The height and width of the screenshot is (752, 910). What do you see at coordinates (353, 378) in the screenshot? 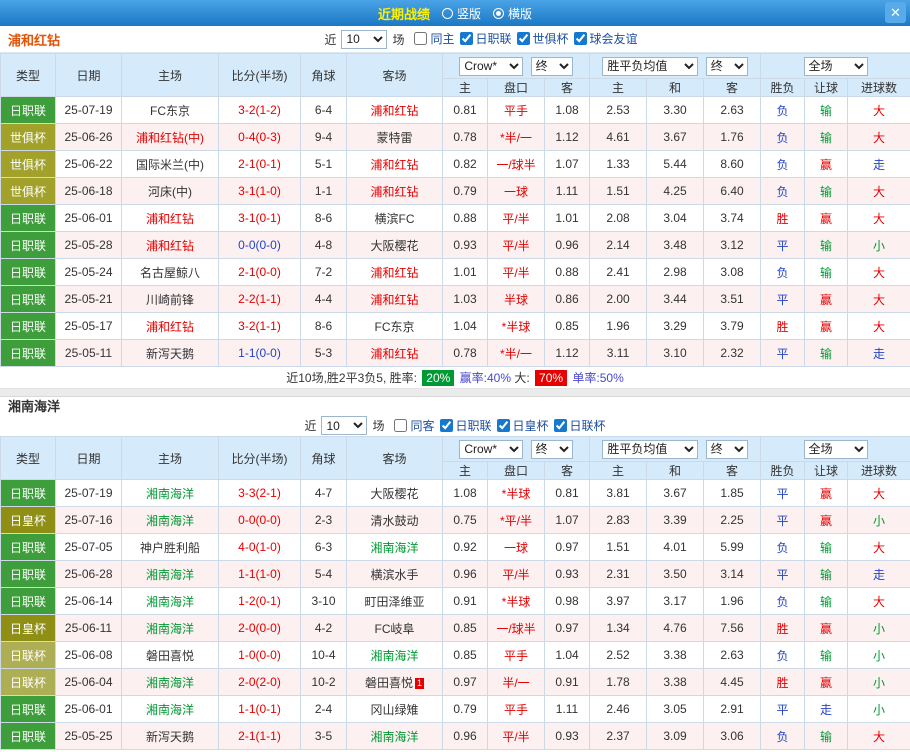
I see `summary-segment: 近10场,胜2平3负5, 胜率:` at bounding box center [353, 378].